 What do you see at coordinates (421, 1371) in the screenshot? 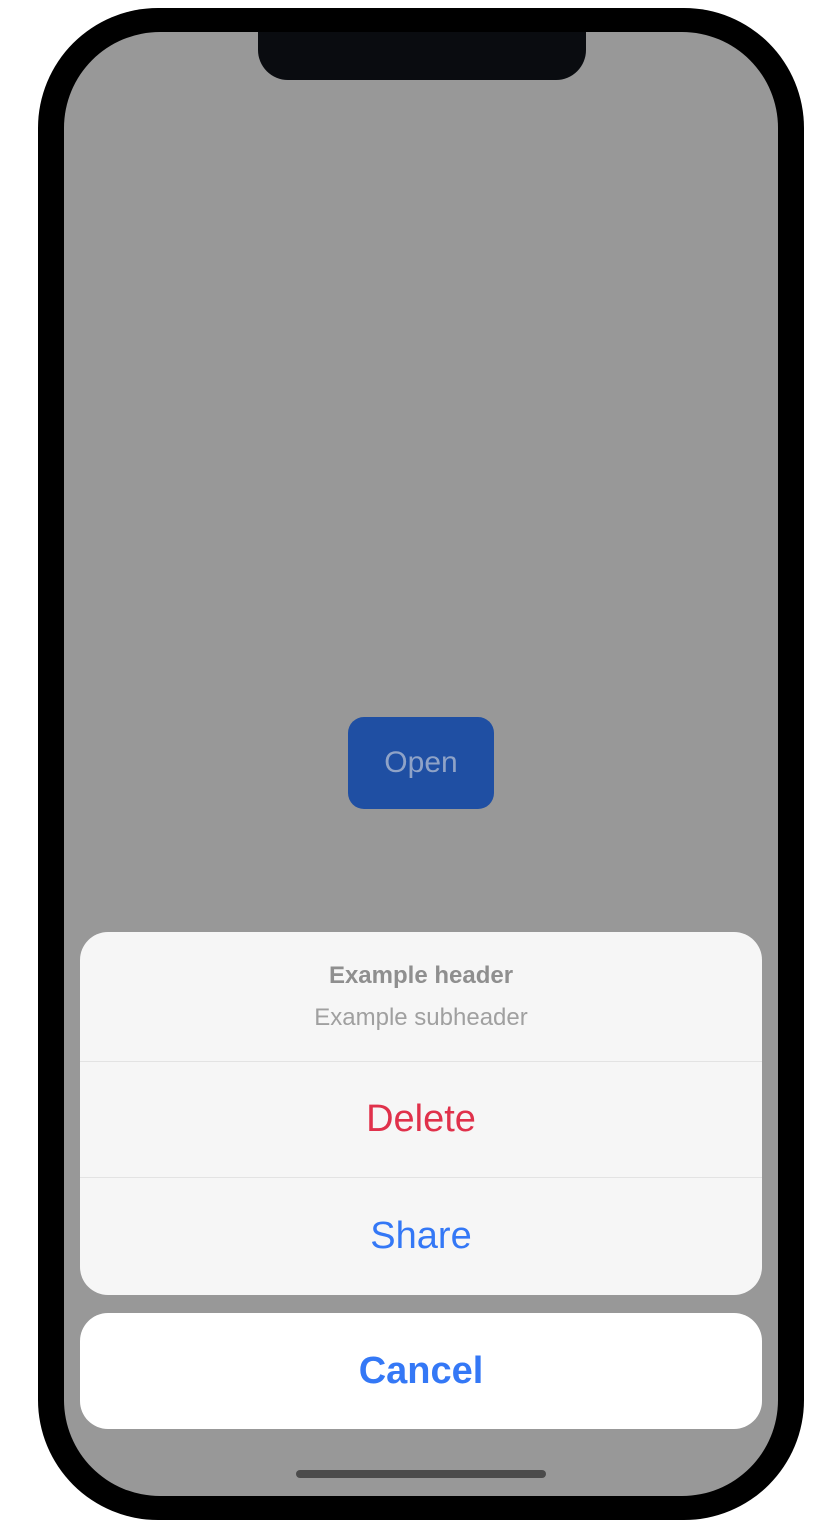
I see `cancel-button: Cancel` at bounding box center [421, 1371].